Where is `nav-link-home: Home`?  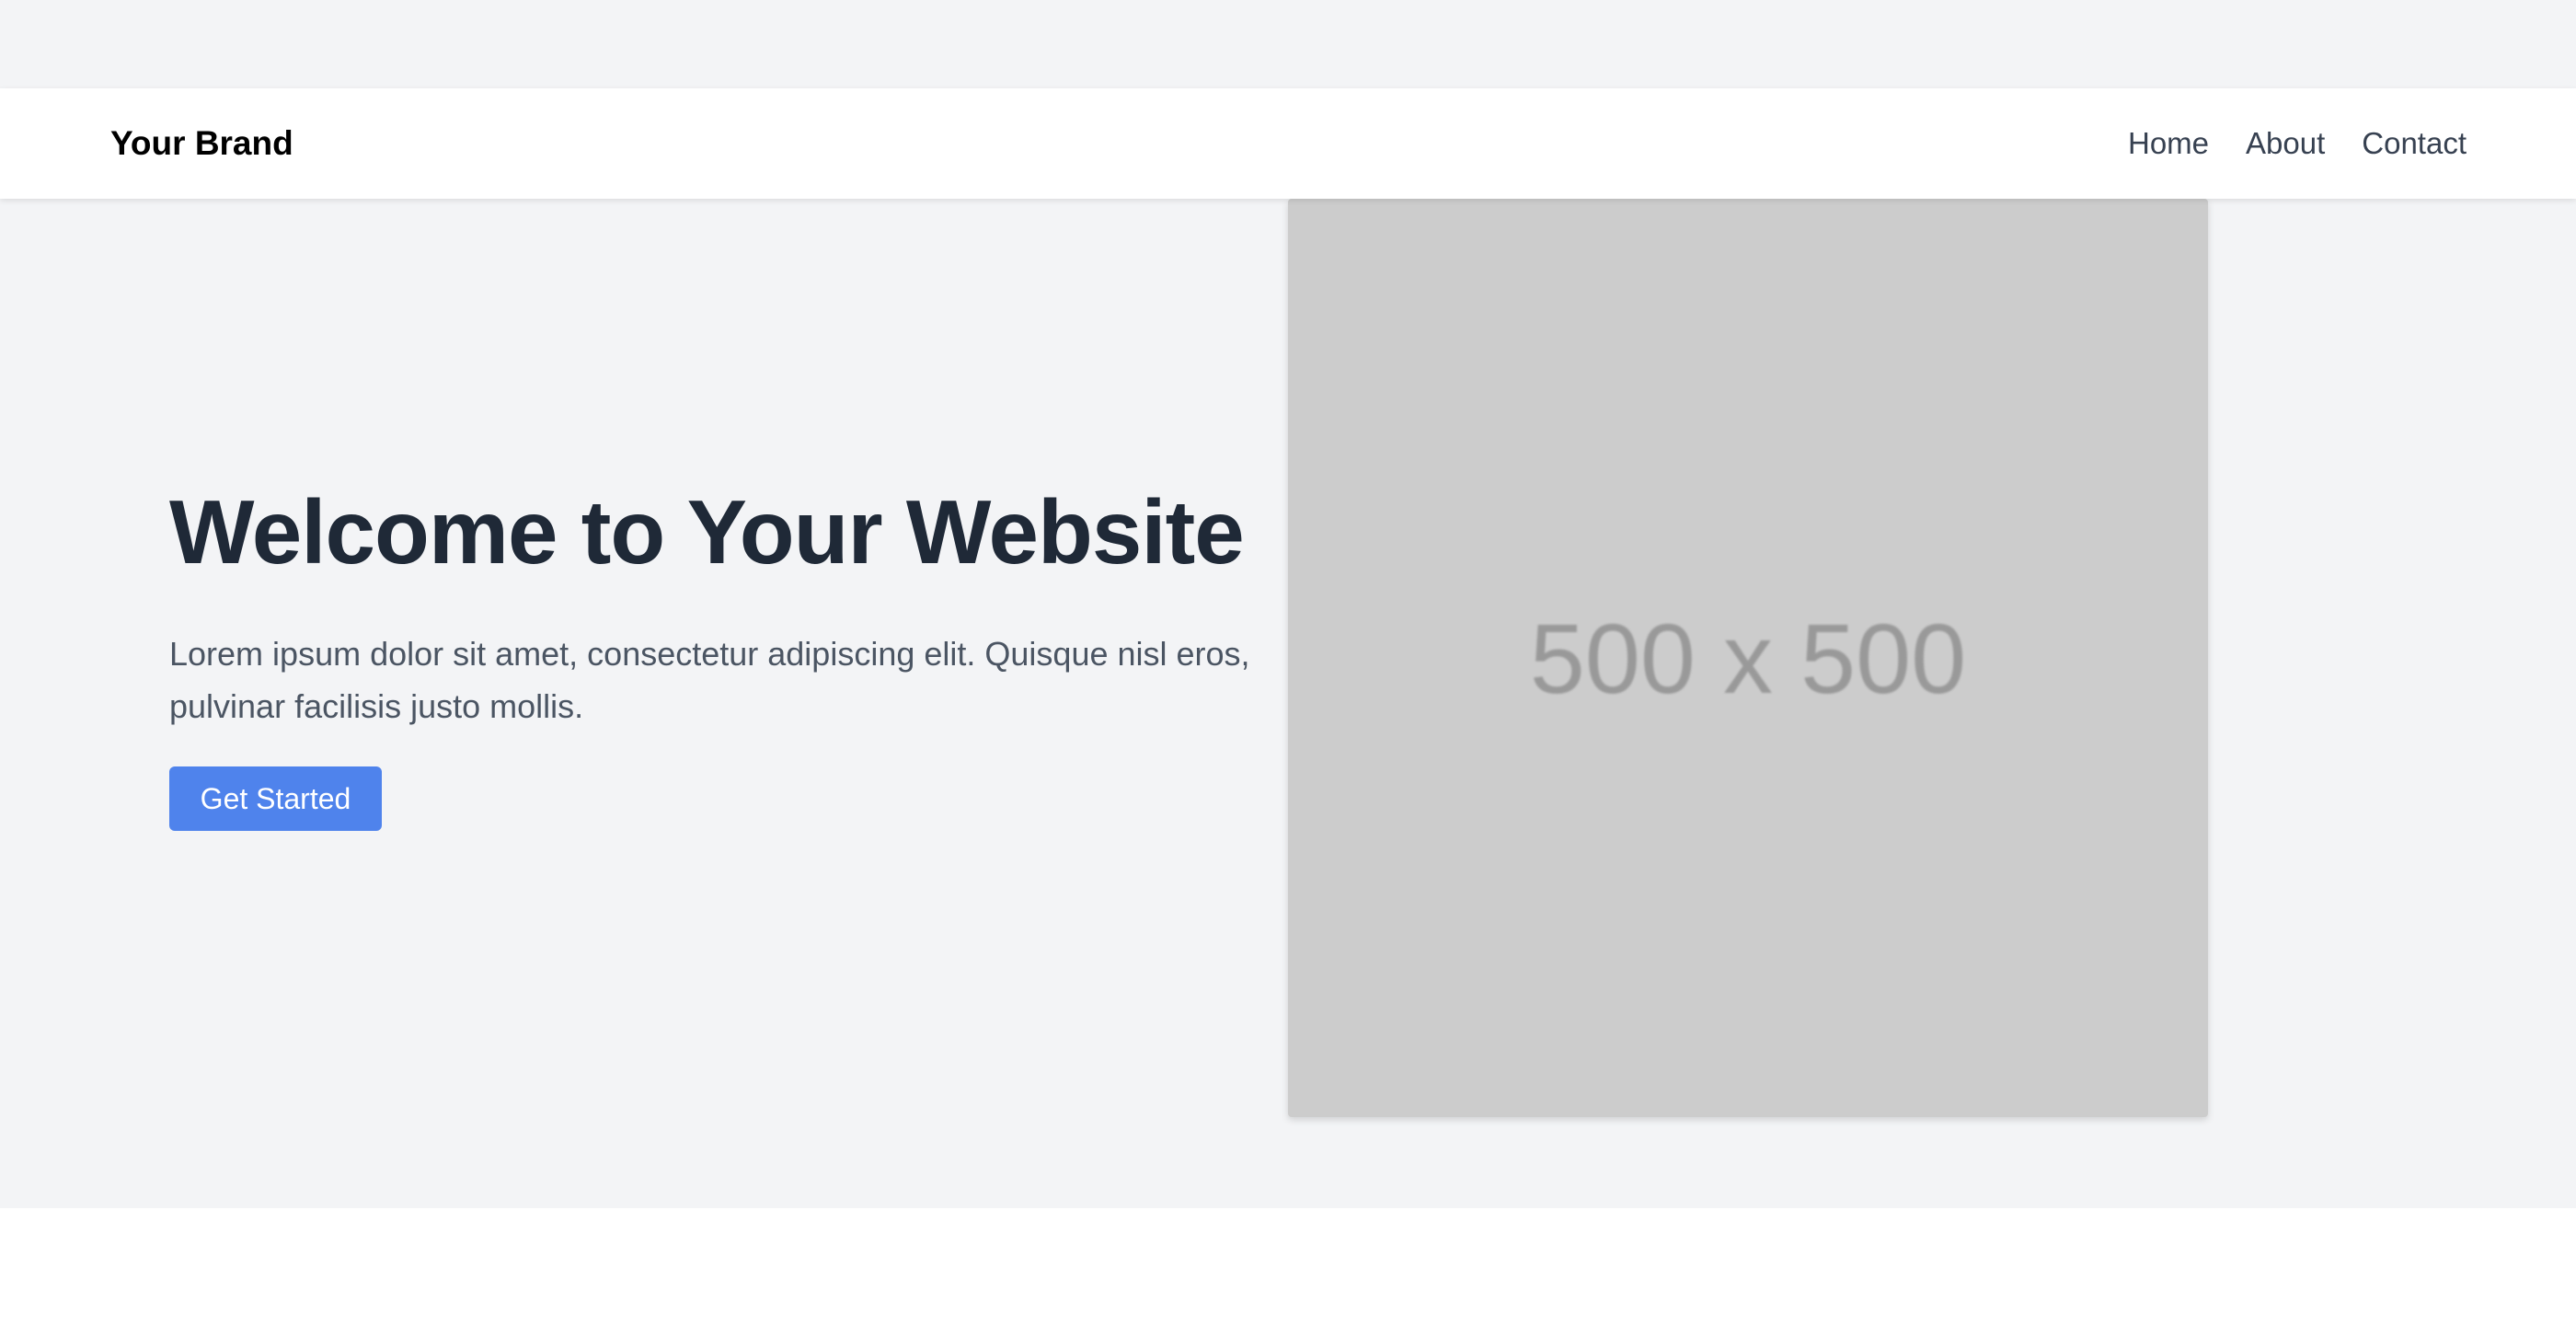
nav-link-home: Home is located at coordinates (2168, 143).